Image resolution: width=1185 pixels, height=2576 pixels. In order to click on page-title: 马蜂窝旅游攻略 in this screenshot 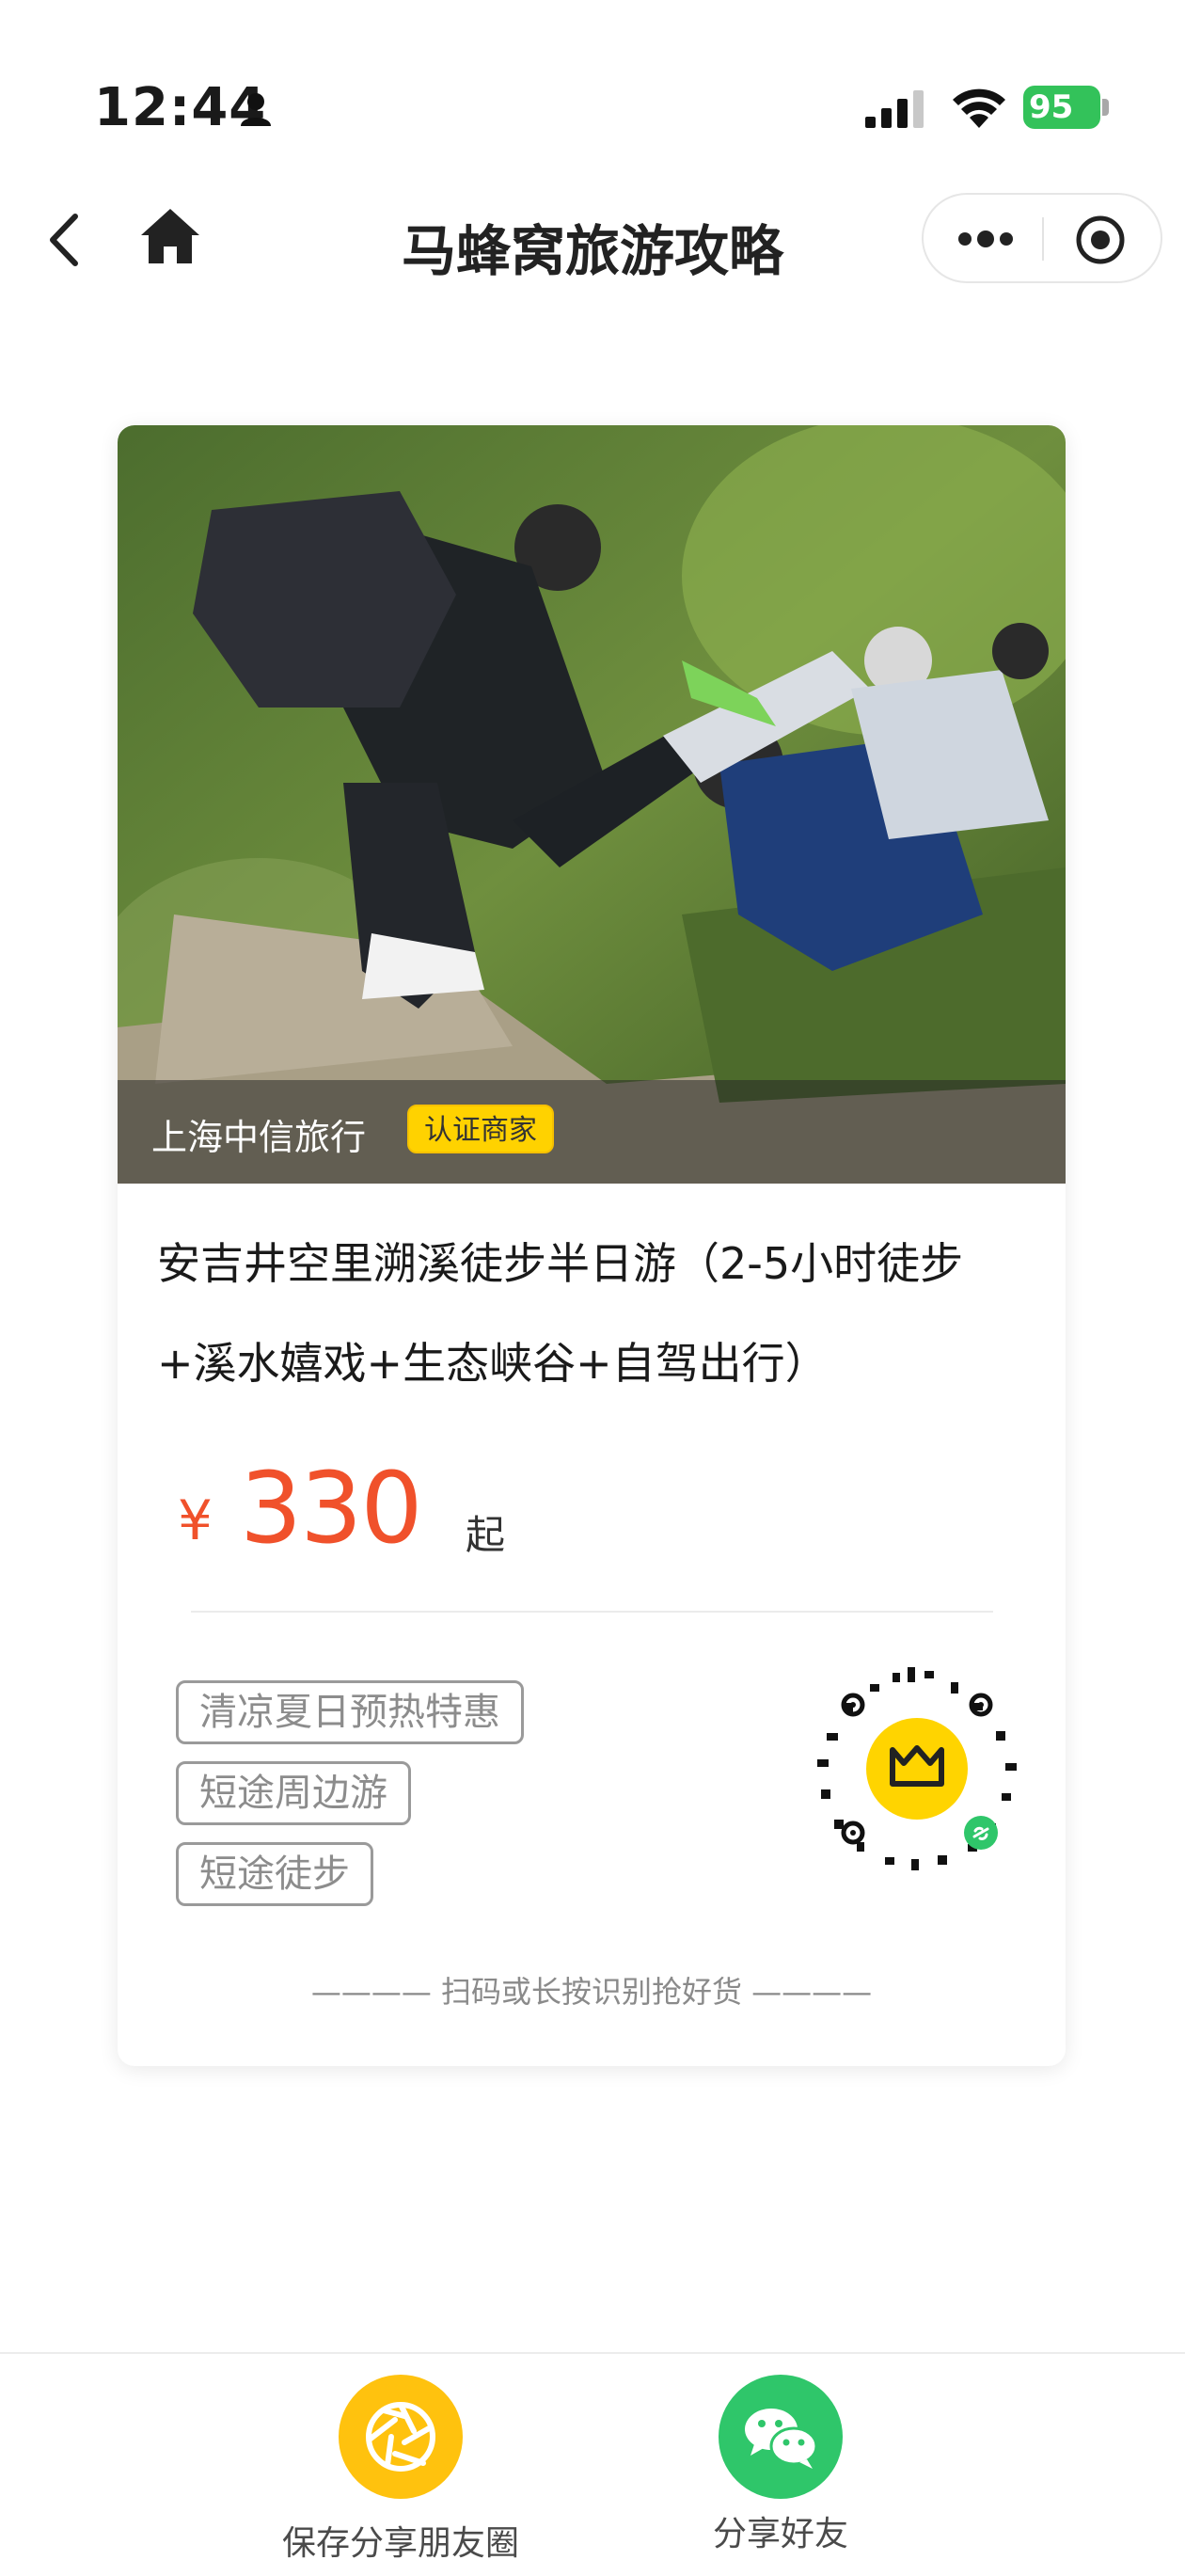, I will do `click(592, 251)`.